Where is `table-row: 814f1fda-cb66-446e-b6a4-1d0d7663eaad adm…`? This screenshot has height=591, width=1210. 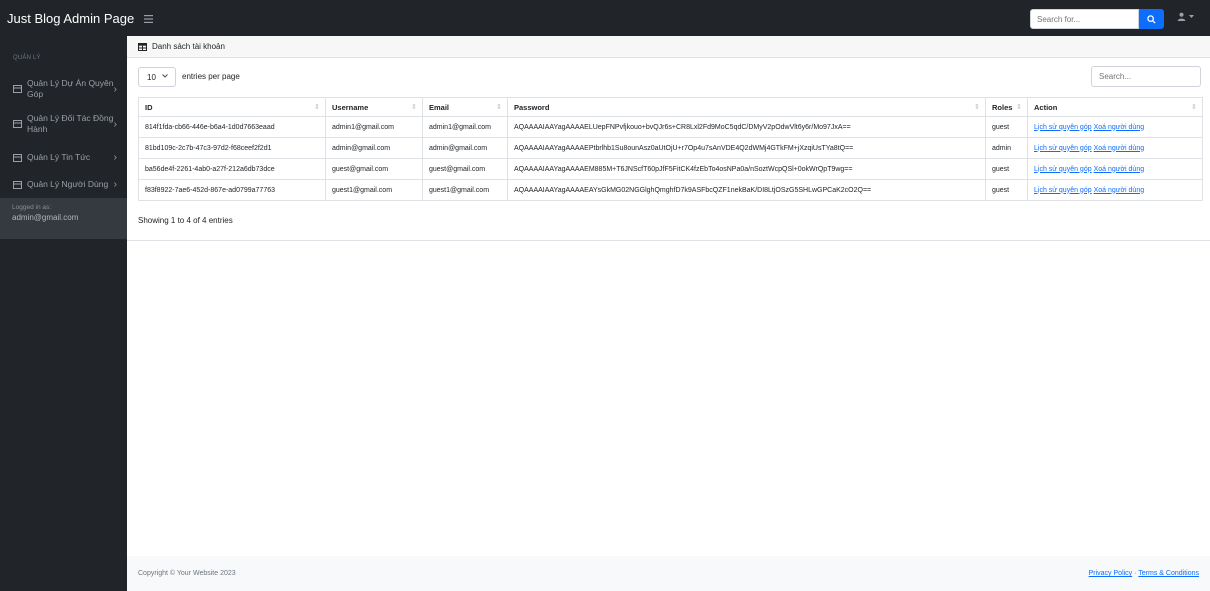 table-row: 814f1fda-cb66-446e-b6a4-1d0d7663eaad adm… is located at coordinates (670, 127).